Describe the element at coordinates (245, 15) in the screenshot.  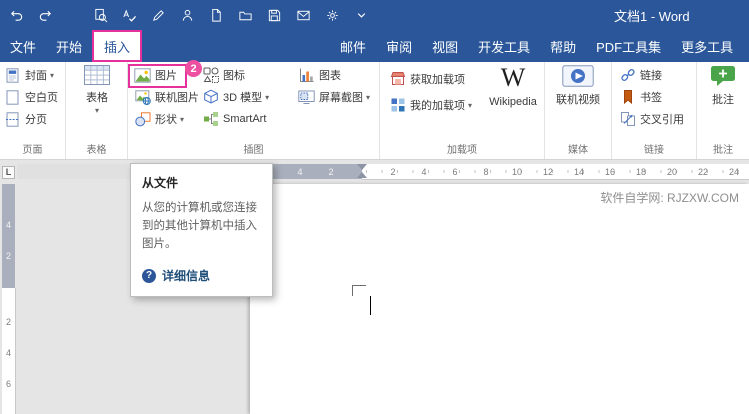
I see `open-icon` at that location.